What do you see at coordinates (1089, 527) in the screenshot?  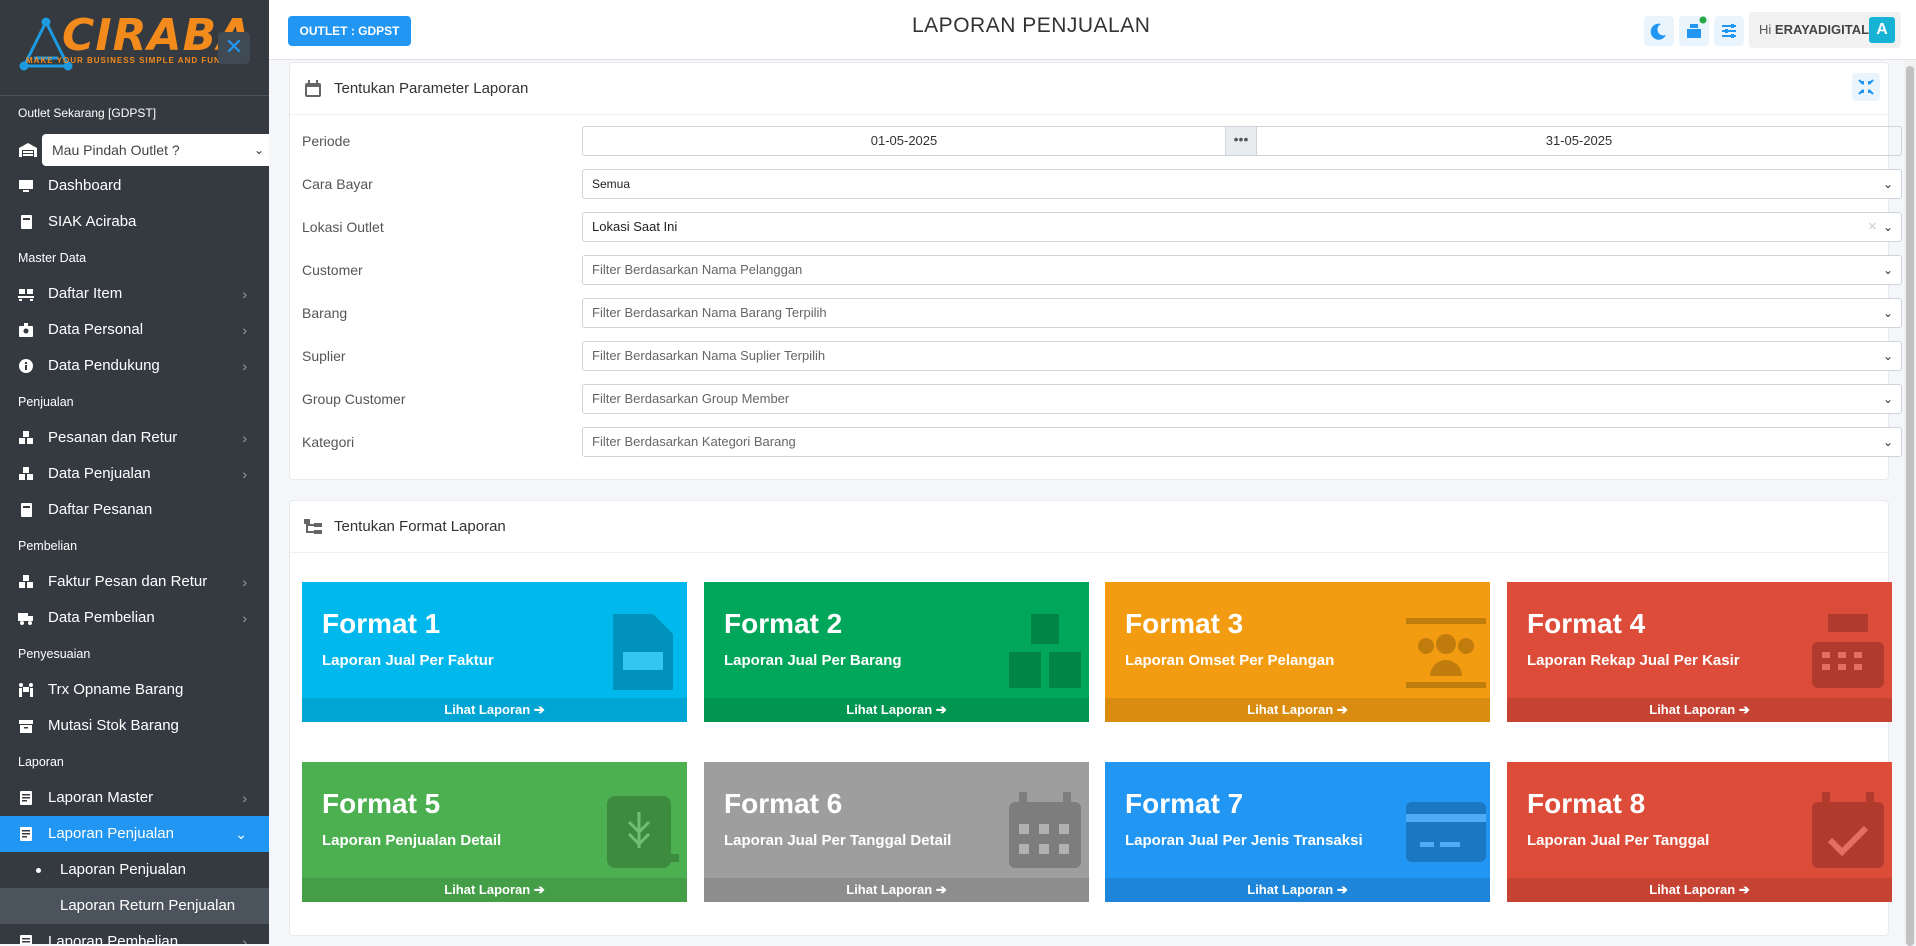 I see `format-card-header: Tentukan Format Laporan` at bounding box center [1089, 527].